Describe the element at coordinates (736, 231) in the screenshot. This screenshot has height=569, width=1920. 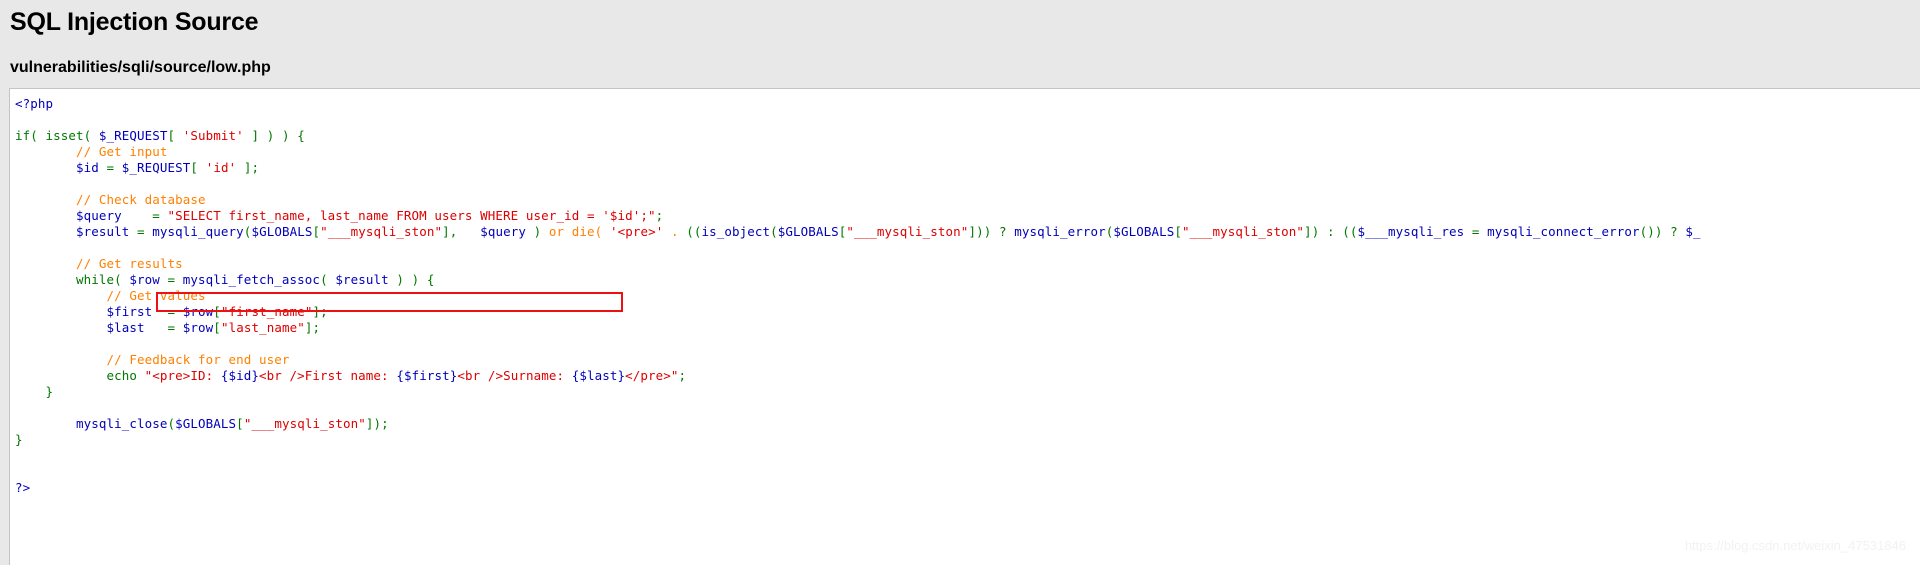
I see `code-token: is_object` at that location.